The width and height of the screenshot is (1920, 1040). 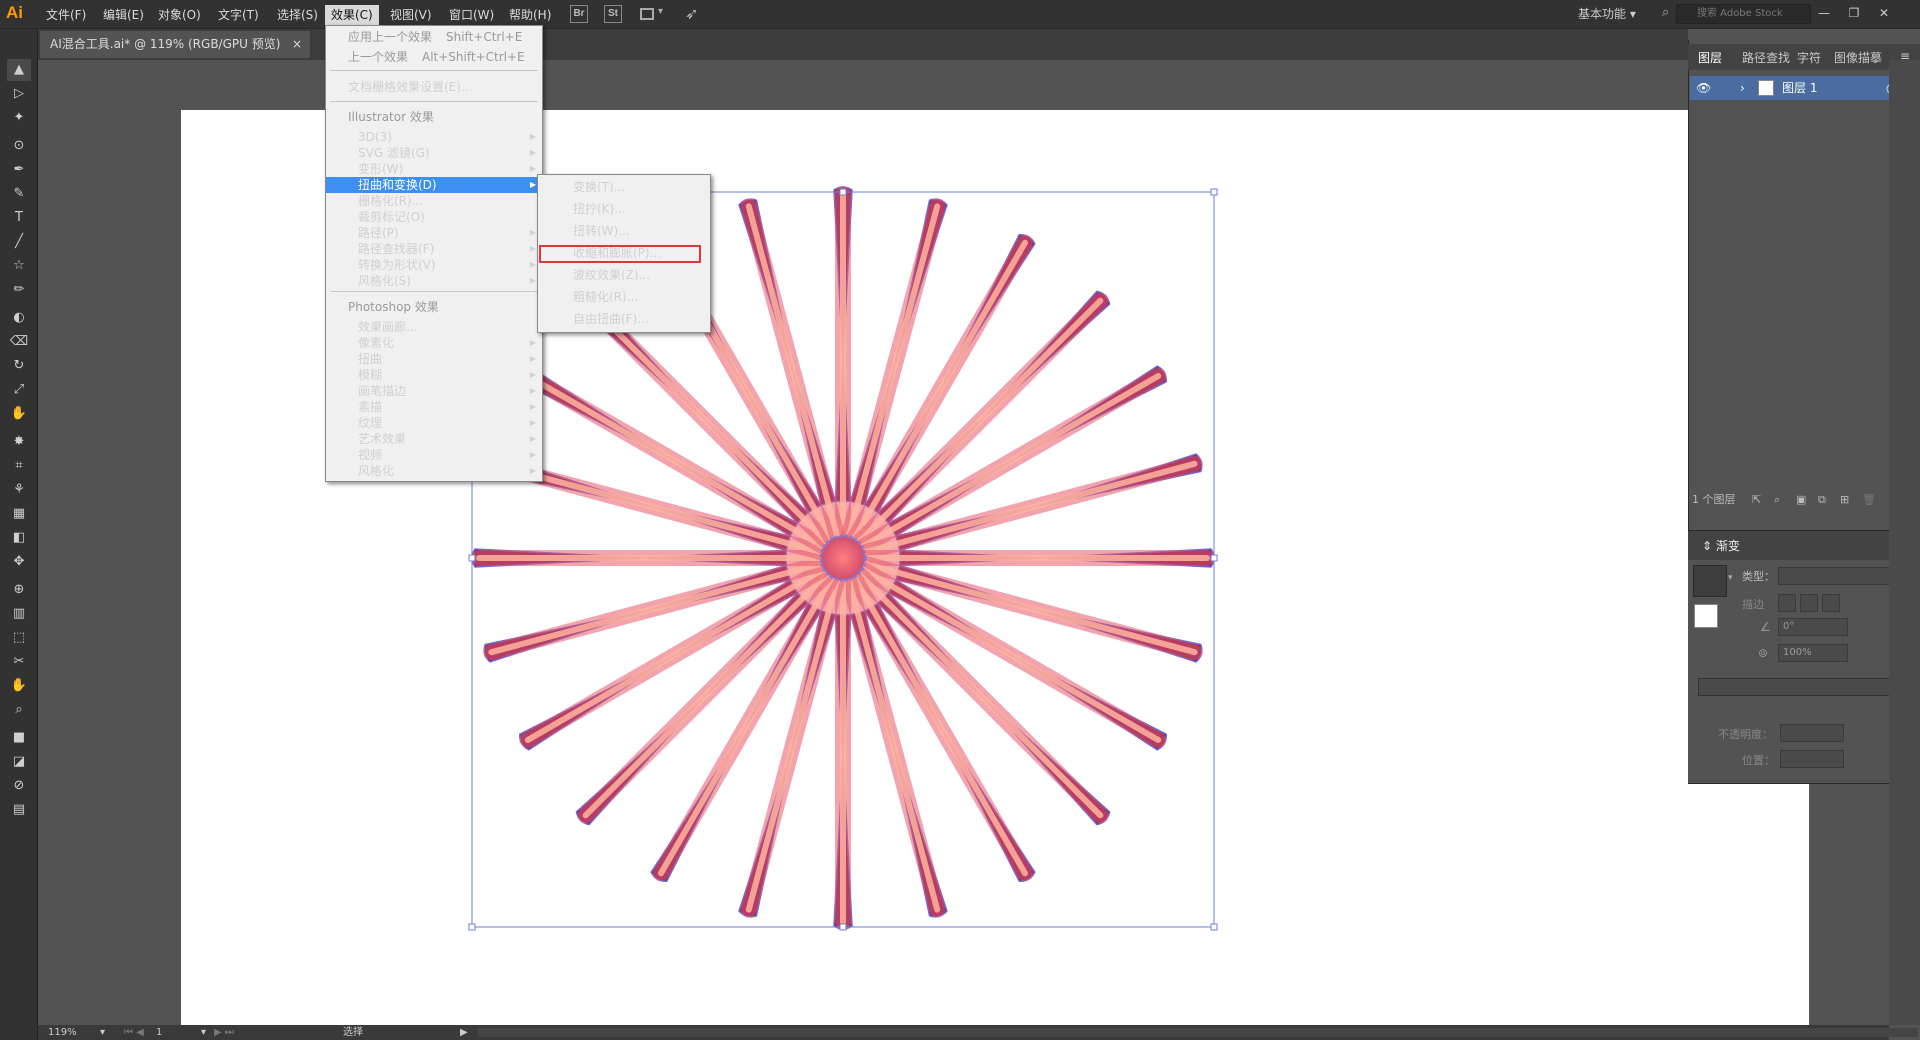 I want to click on expand-arrow-icon: ›, so click(x=1742, y=88).